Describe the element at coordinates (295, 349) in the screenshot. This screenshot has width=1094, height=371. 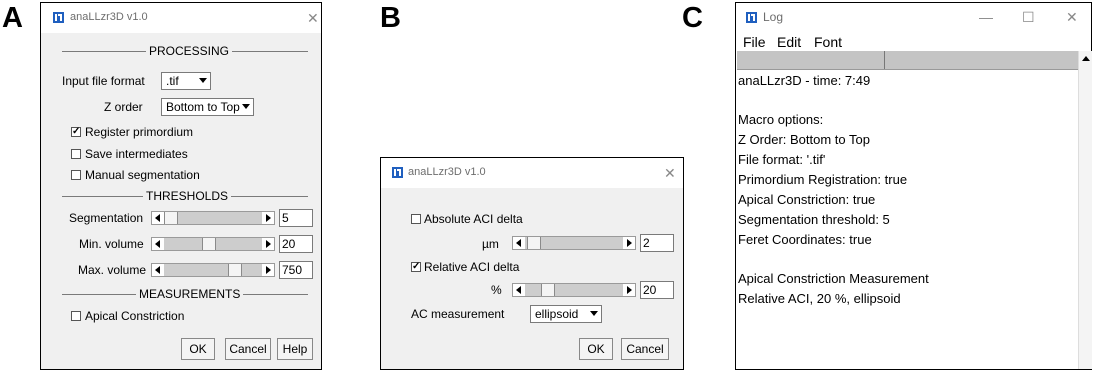
I see `help-button: Help` at that location.